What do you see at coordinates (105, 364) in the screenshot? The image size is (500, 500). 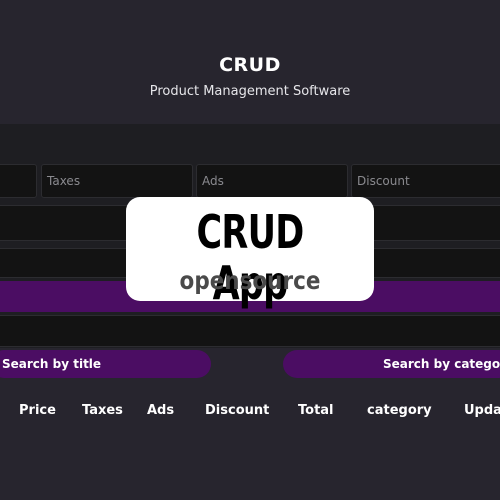 I see `search-by-title-button: Search by title` at bounding box center [105, 364].